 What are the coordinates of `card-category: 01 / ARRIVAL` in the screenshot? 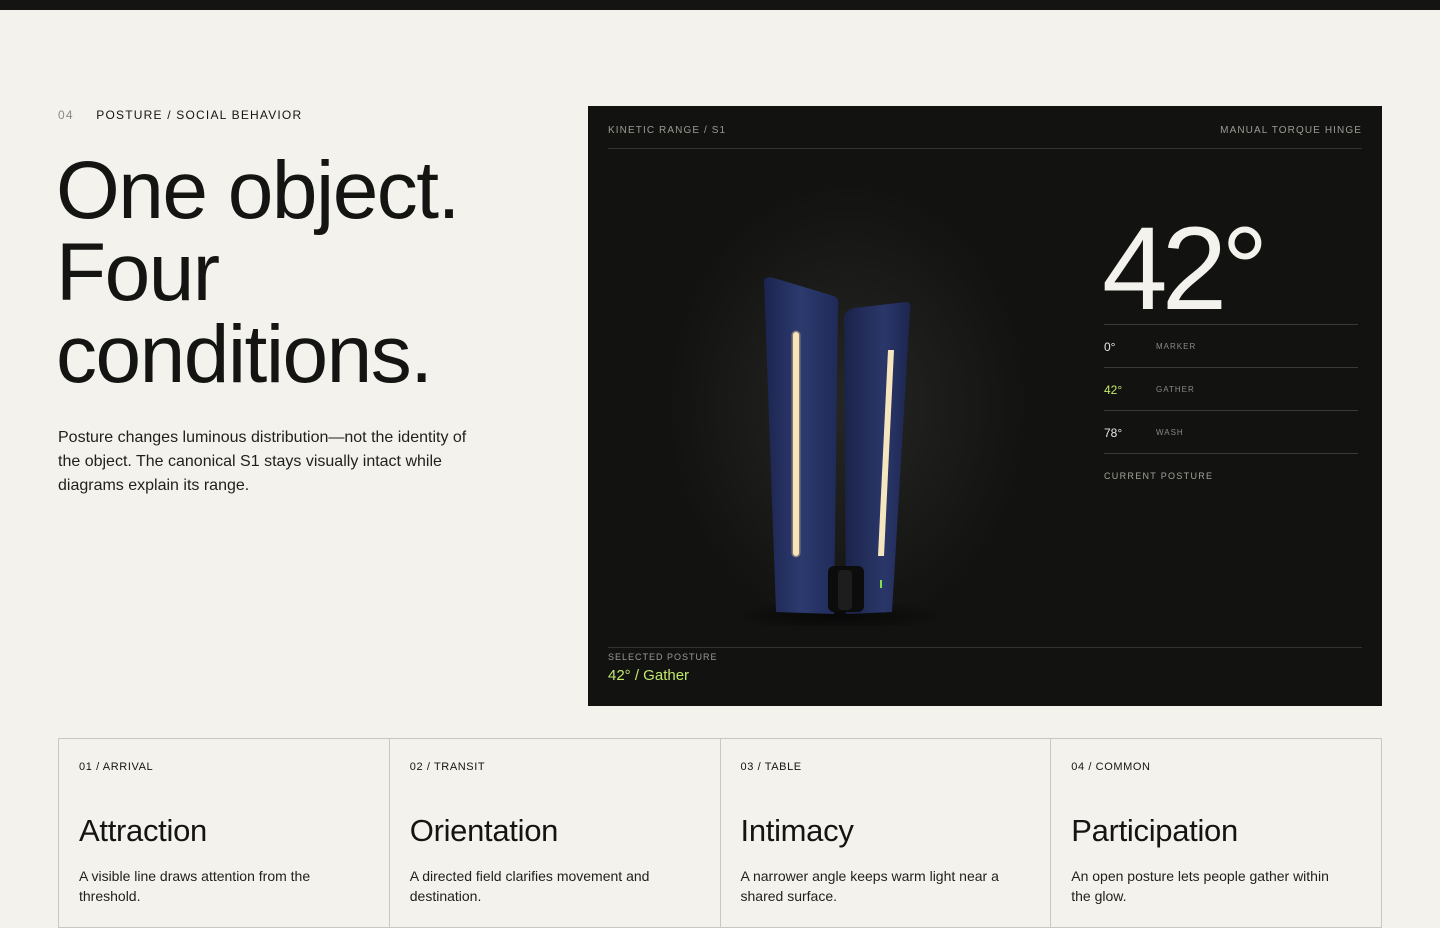 It's located at (116, 767).